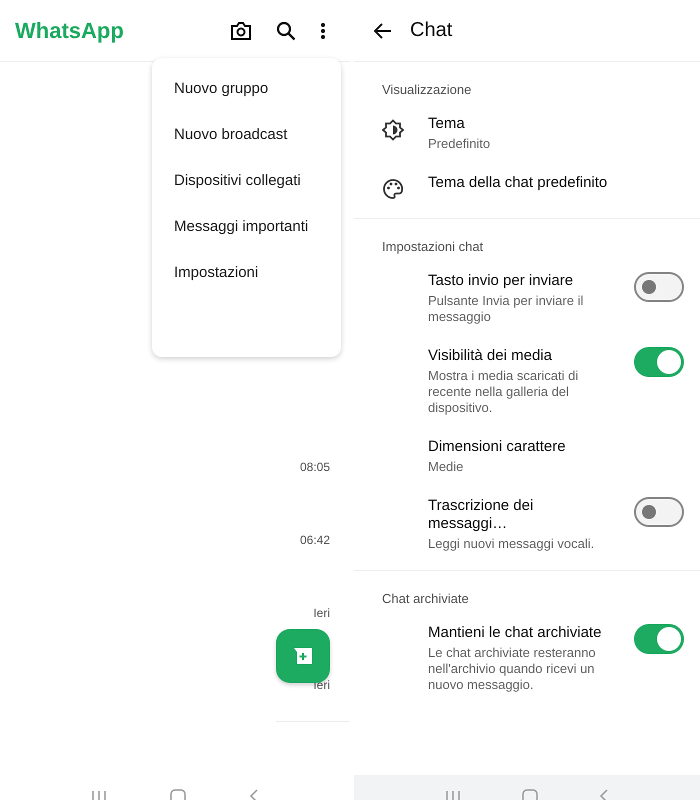 The image size is (700, 800). Describe the element at coordinates (446, 467) in the screenshot. I see `setting-description: Medie` at that location.